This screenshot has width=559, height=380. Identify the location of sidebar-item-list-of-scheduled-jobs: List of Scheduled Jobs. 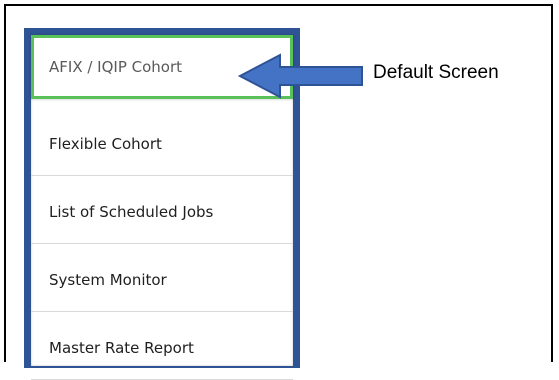
(162, 212).